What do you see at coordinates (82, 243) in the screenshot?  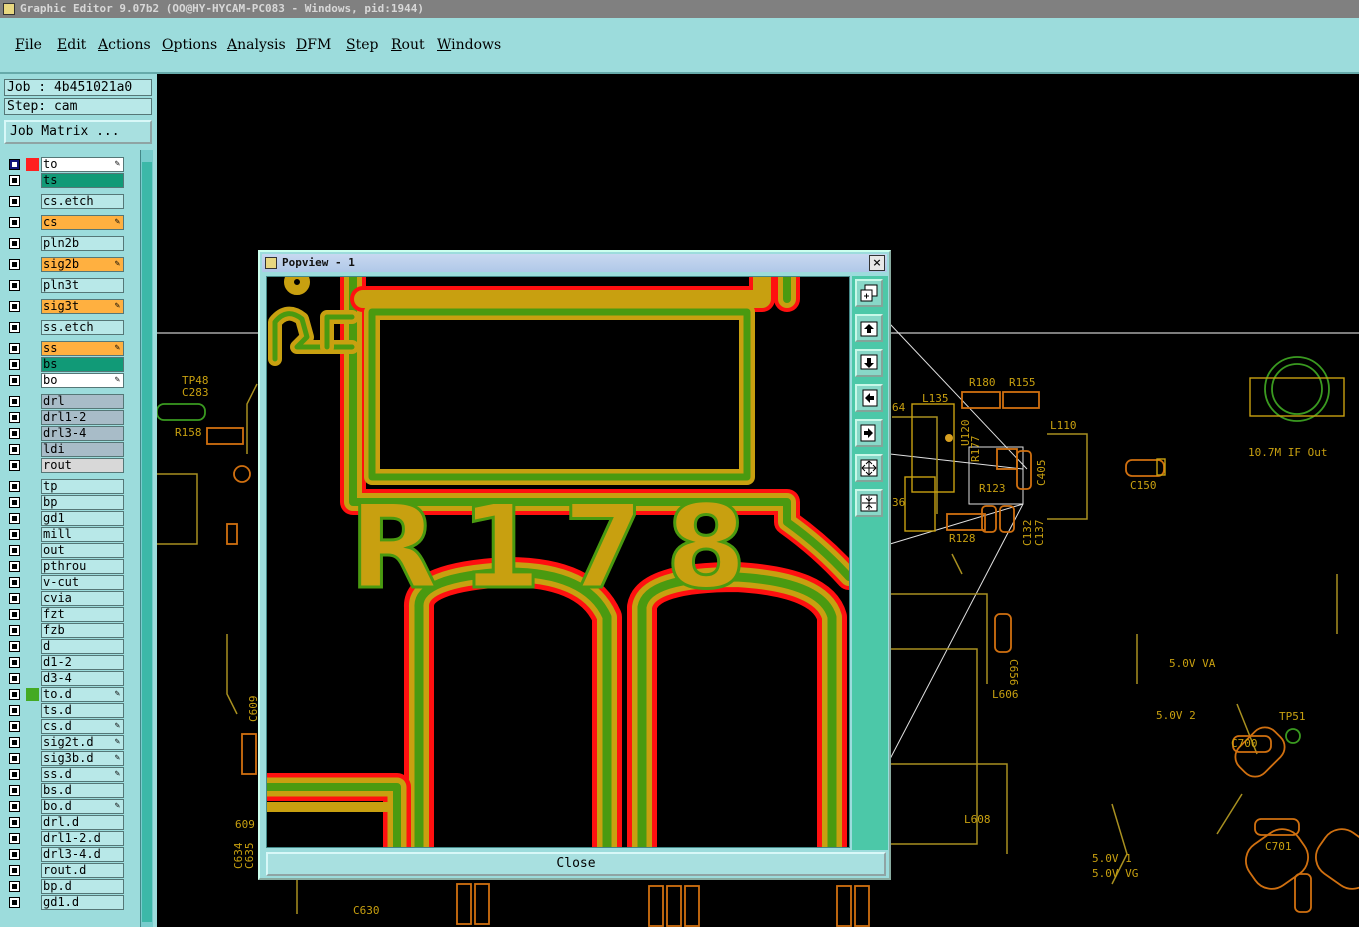 I see `layer-name: pln2b` at bounding box center [82, 243].